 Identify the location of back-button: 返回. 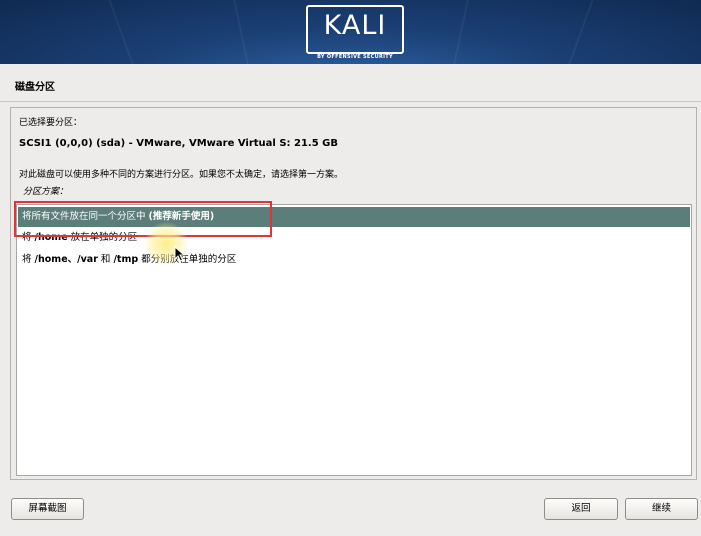
(581, 509).